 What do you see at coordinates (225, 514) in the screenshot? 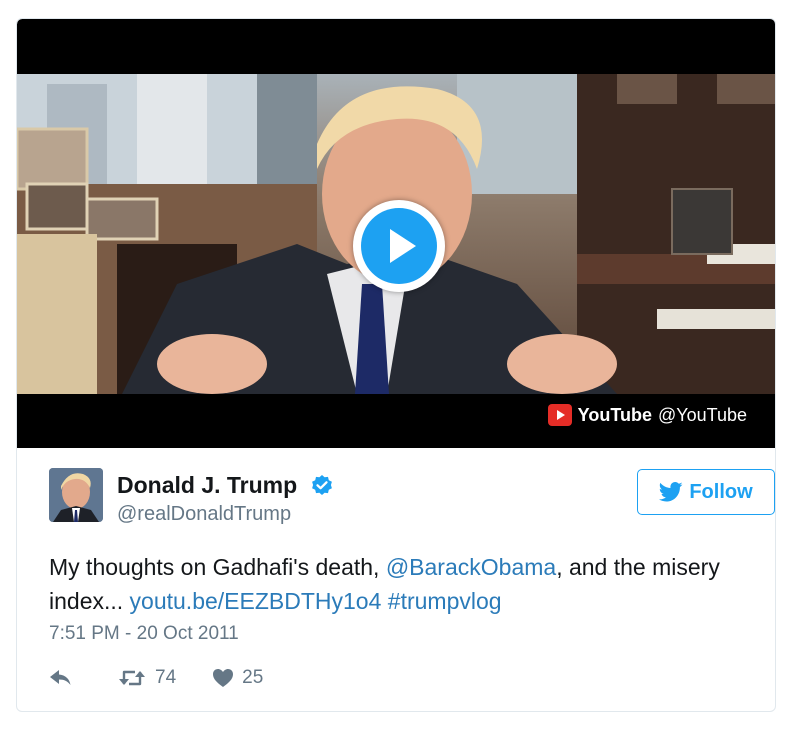
I see `author-handle: @realDonaldTrump` at bounding box center [225, 514].